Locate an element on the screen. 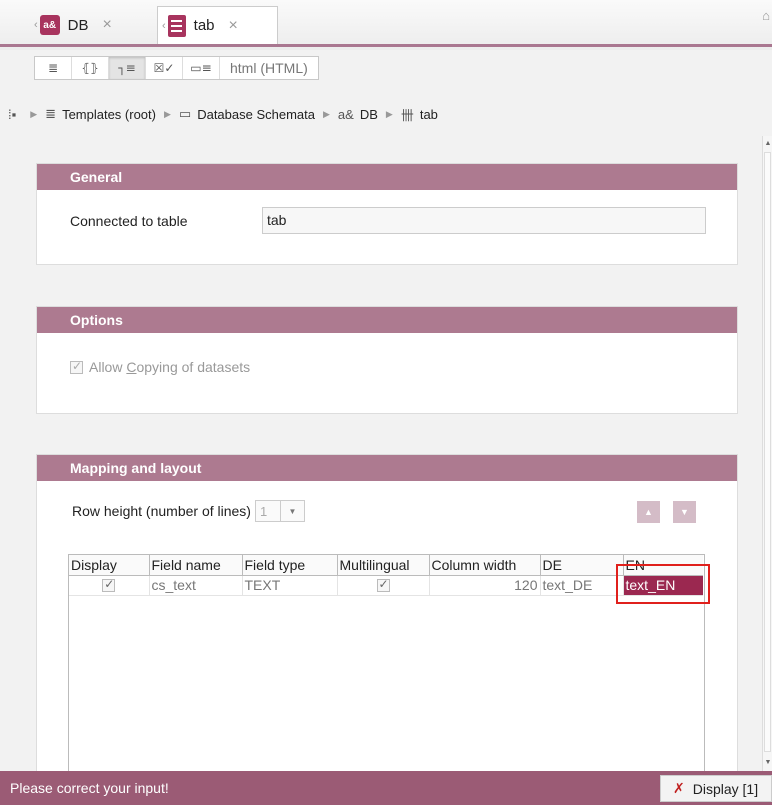 This screenshot has width=772, height=805. vertical-scrollbar: ▲ ▼ is located at coordinates (767, 453).